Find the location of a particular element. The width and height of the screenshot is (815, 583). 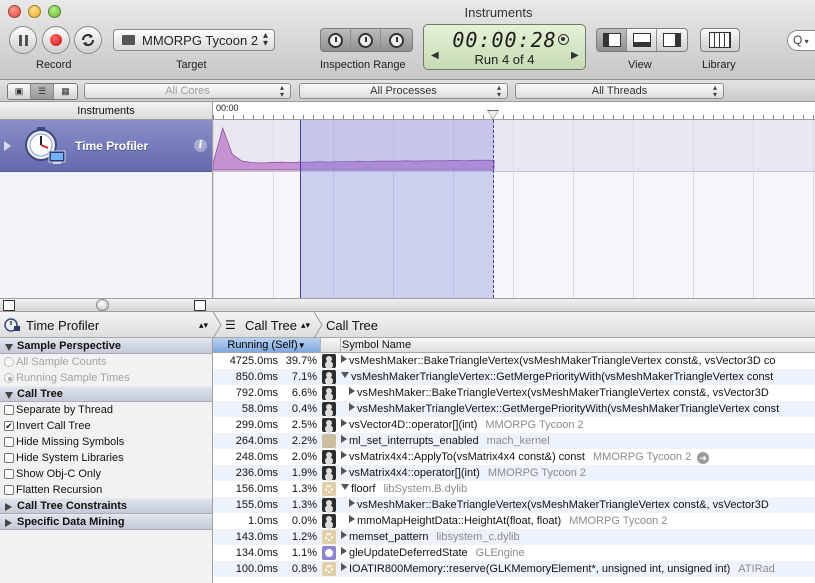

column-header-running-self: Running (Self)▼ is located at coordinates (267, 345).